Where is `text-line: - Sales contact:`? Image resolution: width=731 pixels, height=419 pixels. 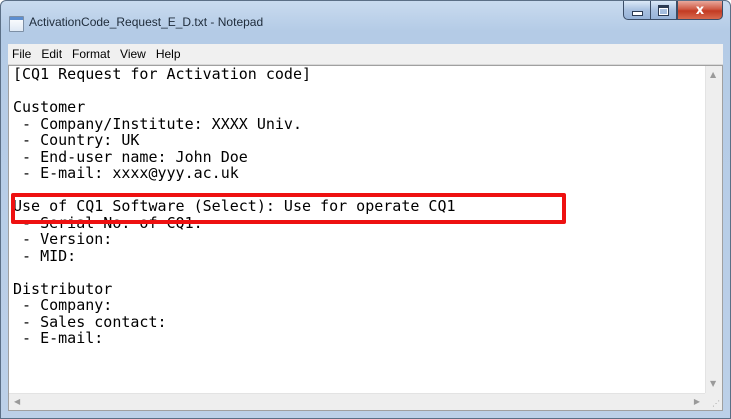
text-line: - Sales contact: is located at coordinates (90, 321).